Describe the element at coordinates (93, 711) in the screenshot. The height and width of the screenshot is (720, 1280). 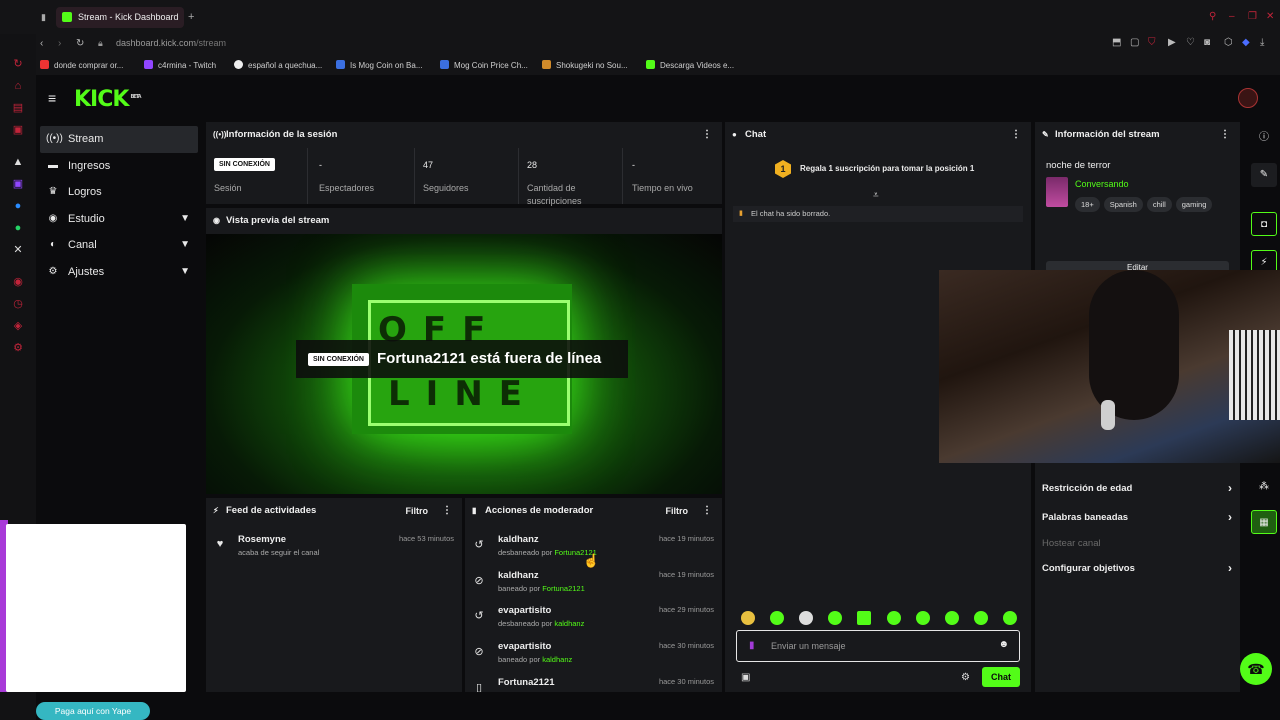
I see `yape-pay-button: Paga aquí con Yape` at that location.